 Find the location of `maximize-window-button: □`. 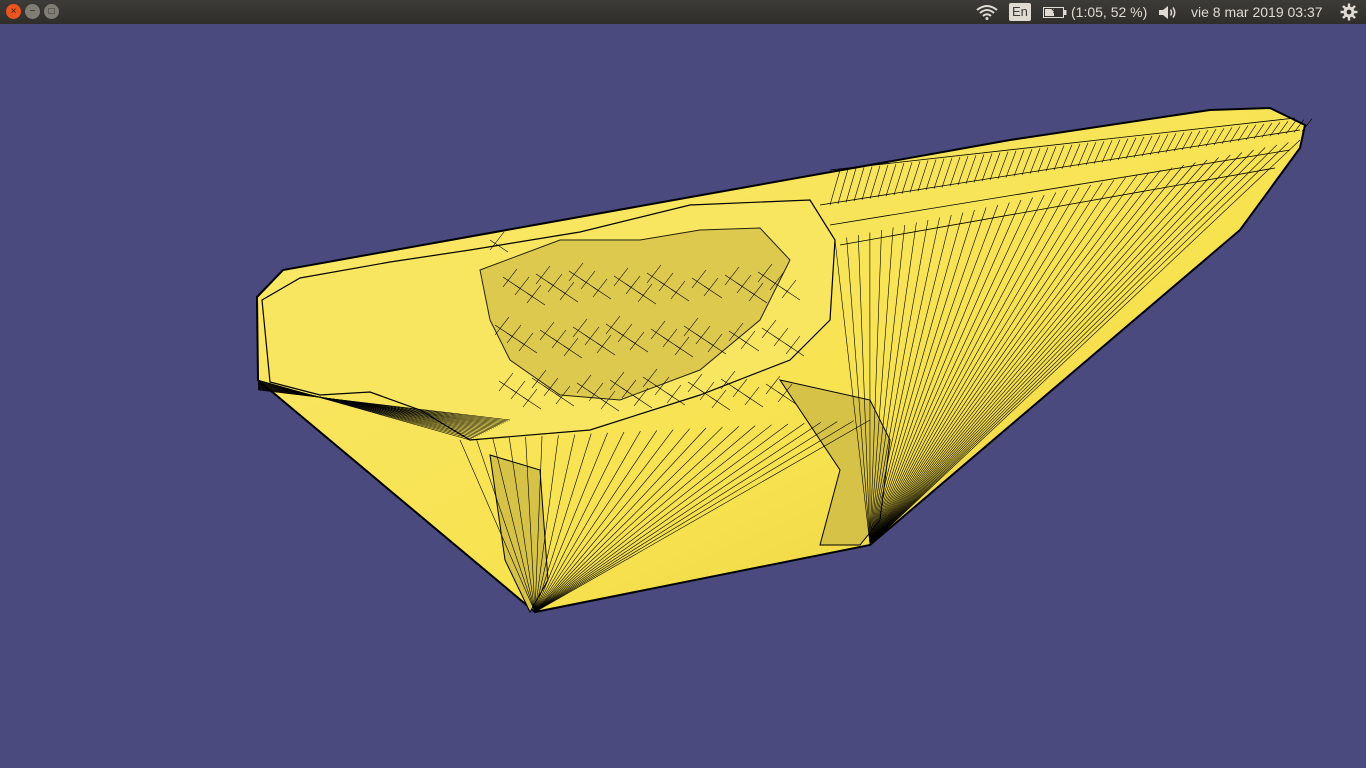

maximize-window-button: □ is located at coordinates (51, 11).